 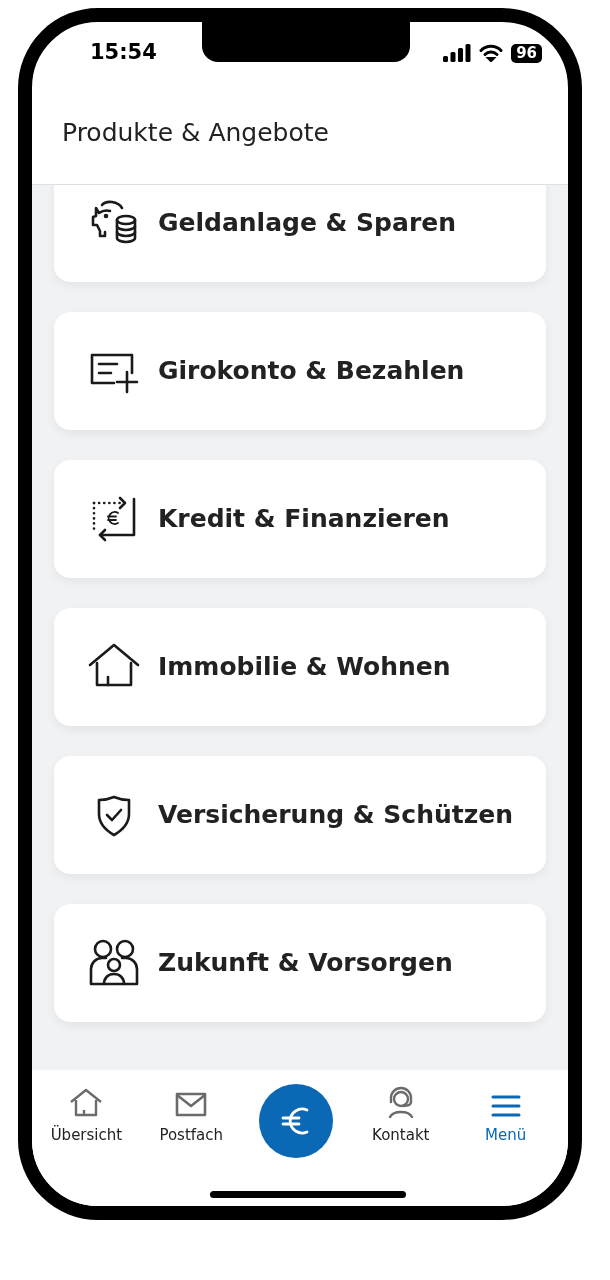 I want to click on category-card: Zukunft & Vorsorgen, so click(x=300, y=963).